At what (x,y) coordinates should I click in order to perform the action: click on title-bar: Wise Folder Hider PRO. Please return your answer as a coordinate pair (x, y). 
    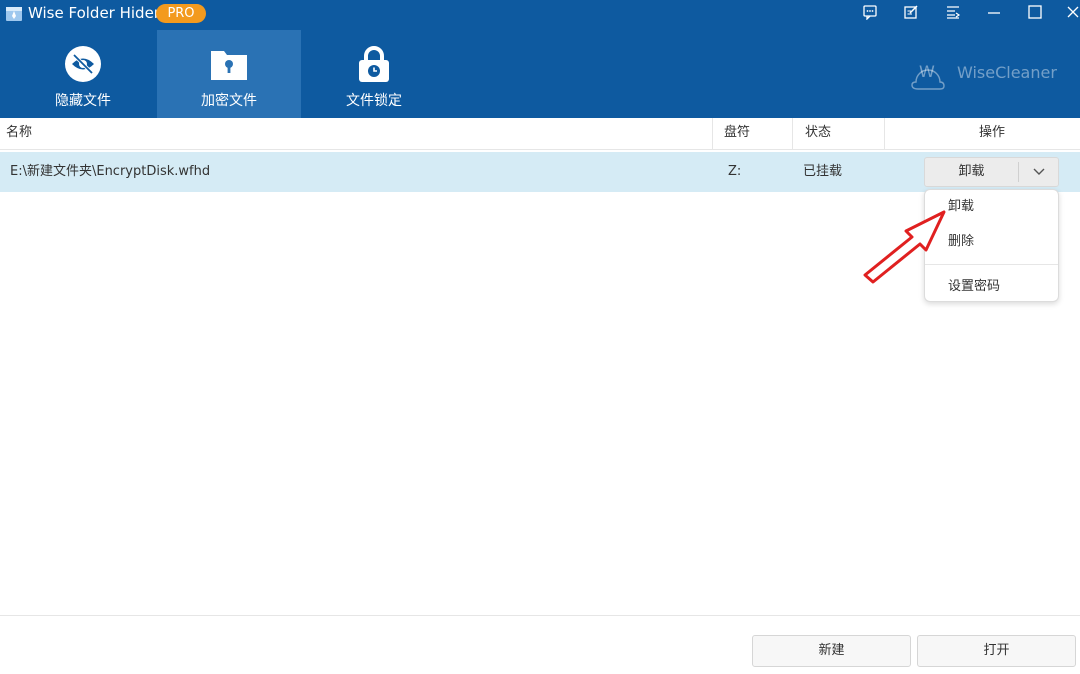
    Looking at the image, I should click on (540, 14).